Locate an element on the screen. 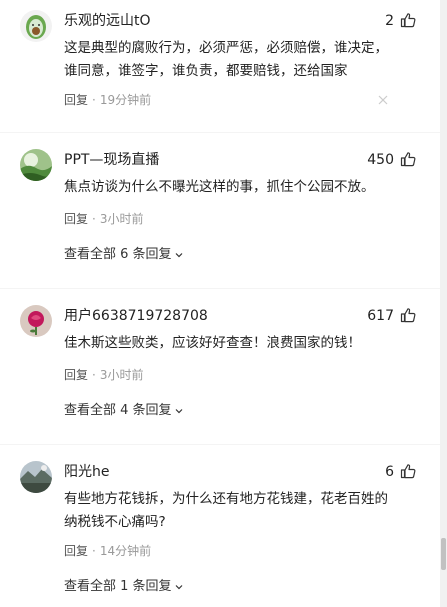 This screenshot has width=447, height=607. view-all-replies-button: 查看全部 4 条回复 is located at coordinates (124, 411).